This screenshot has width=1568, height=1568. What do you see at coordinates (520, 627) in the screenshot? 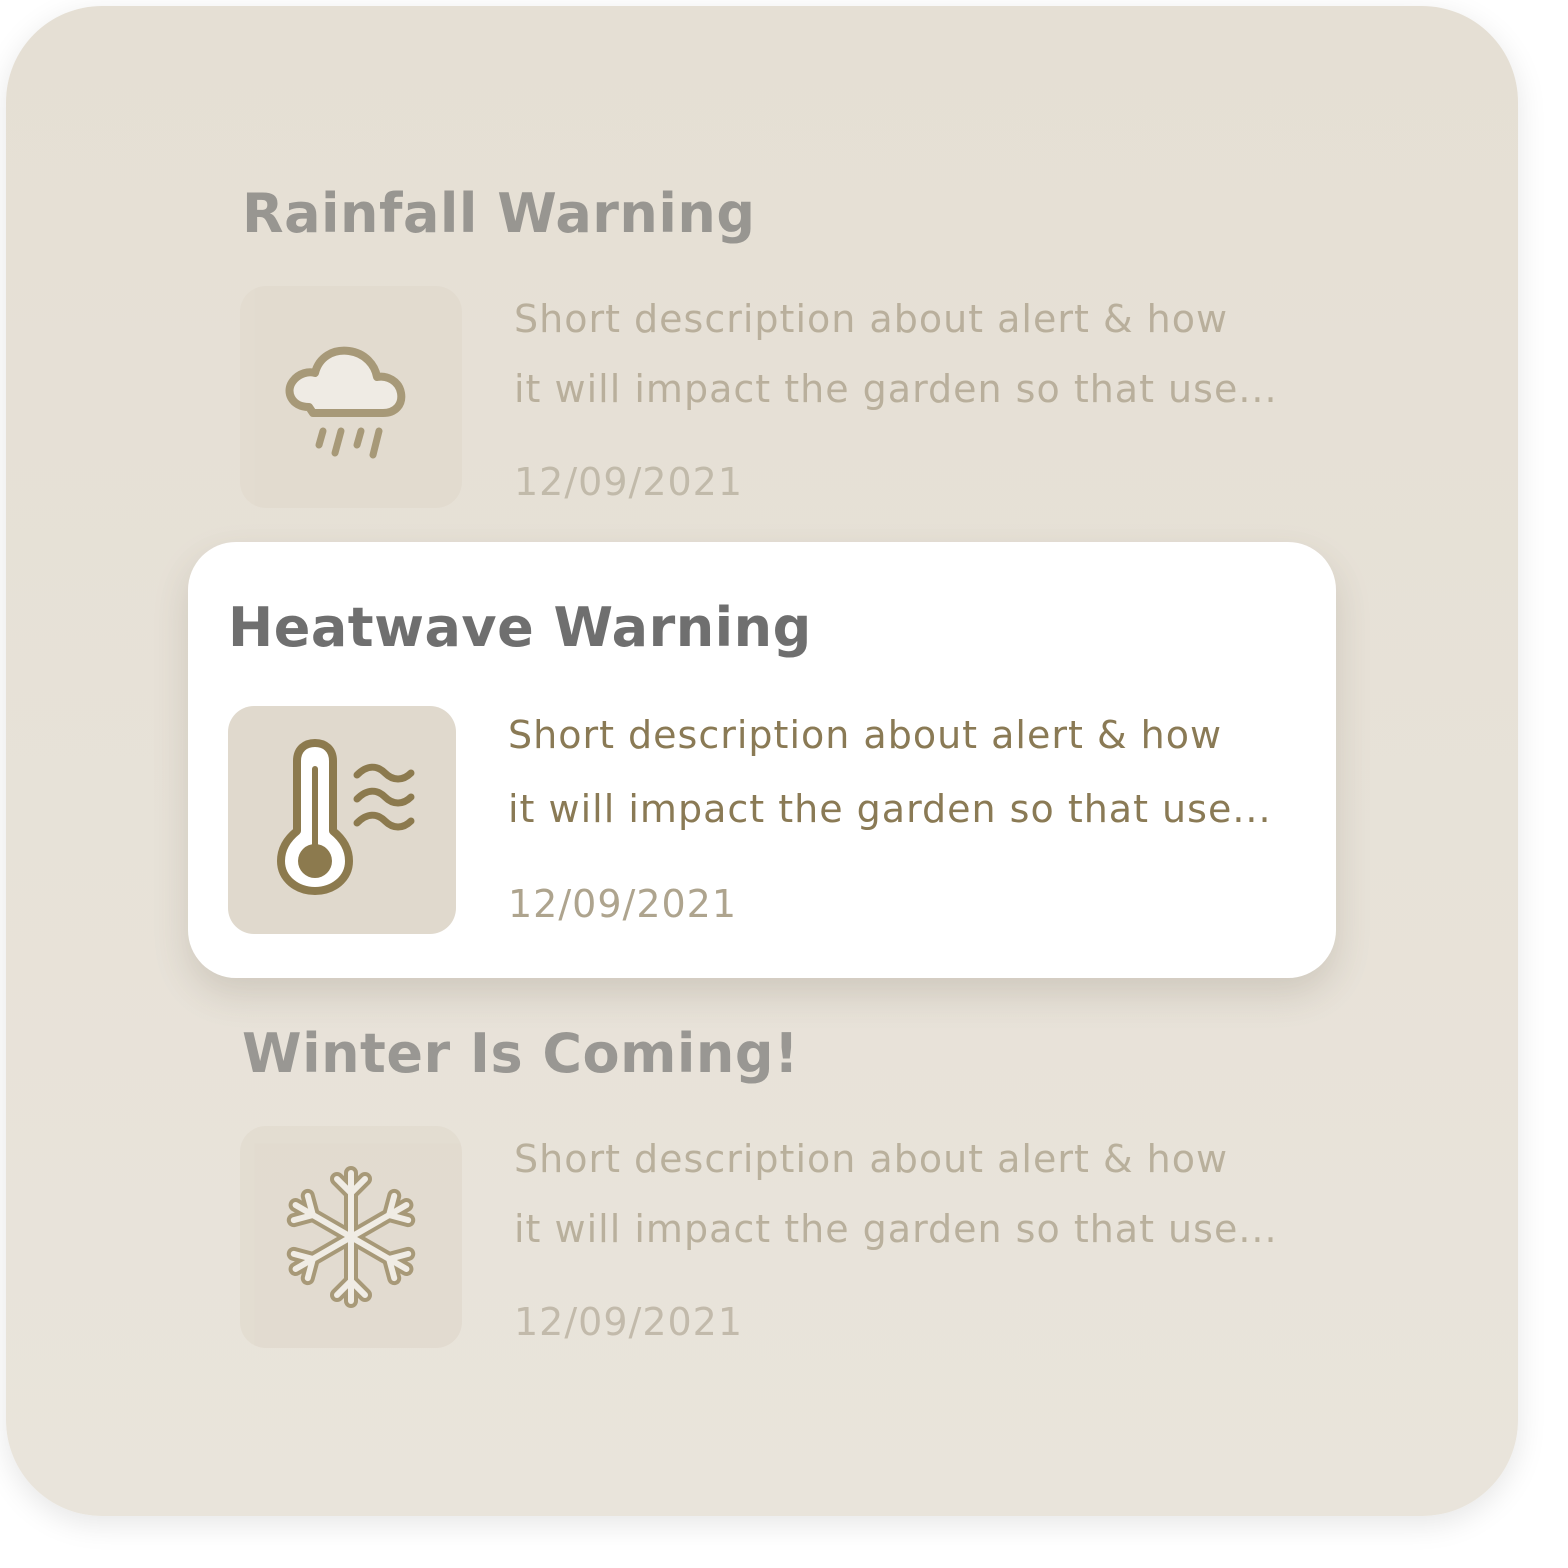
I see `alert-title: Heatwave Warning` at bounding box center [520, 627].